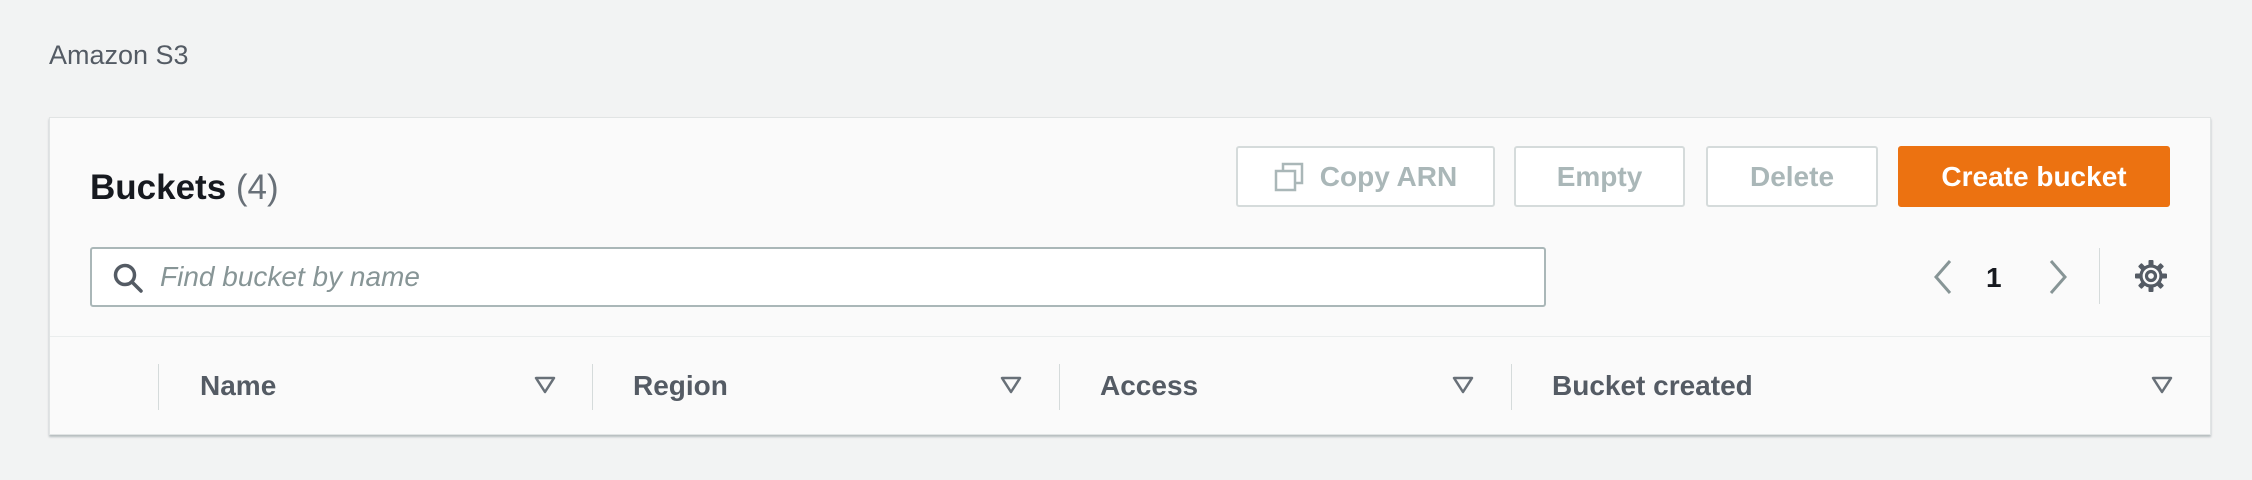 The image size is (2252, 480). I want to click on create-bucket-button: Create bucket, so click(2034, 176).